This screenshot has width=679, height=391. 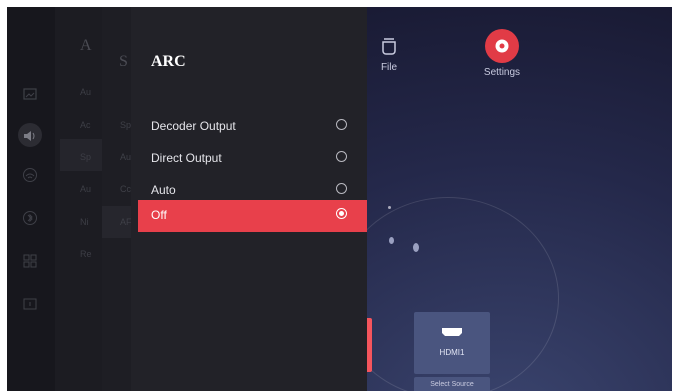 I want to click on option-off: Off, so click(x=252, y=216).